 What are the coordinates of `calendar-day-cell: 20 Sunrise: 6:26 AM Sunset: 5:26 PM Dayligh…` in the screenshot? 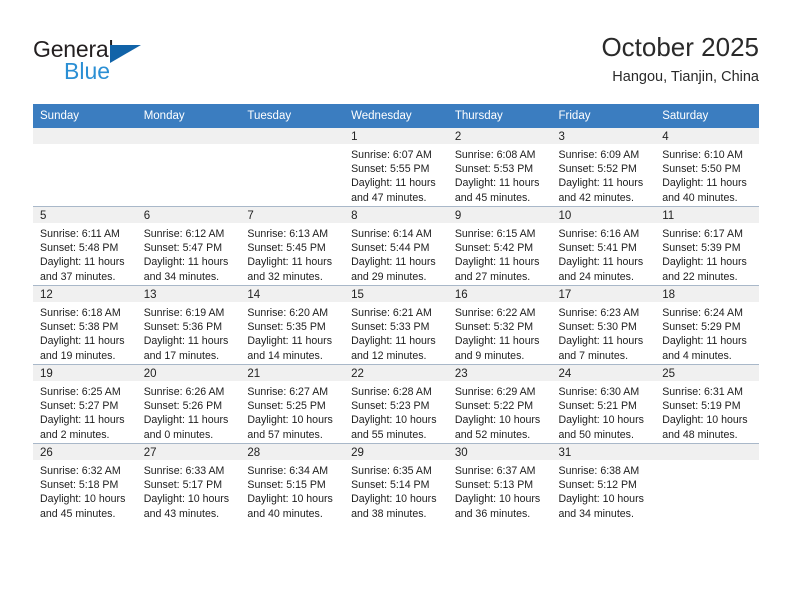 It's located at (188, 404).